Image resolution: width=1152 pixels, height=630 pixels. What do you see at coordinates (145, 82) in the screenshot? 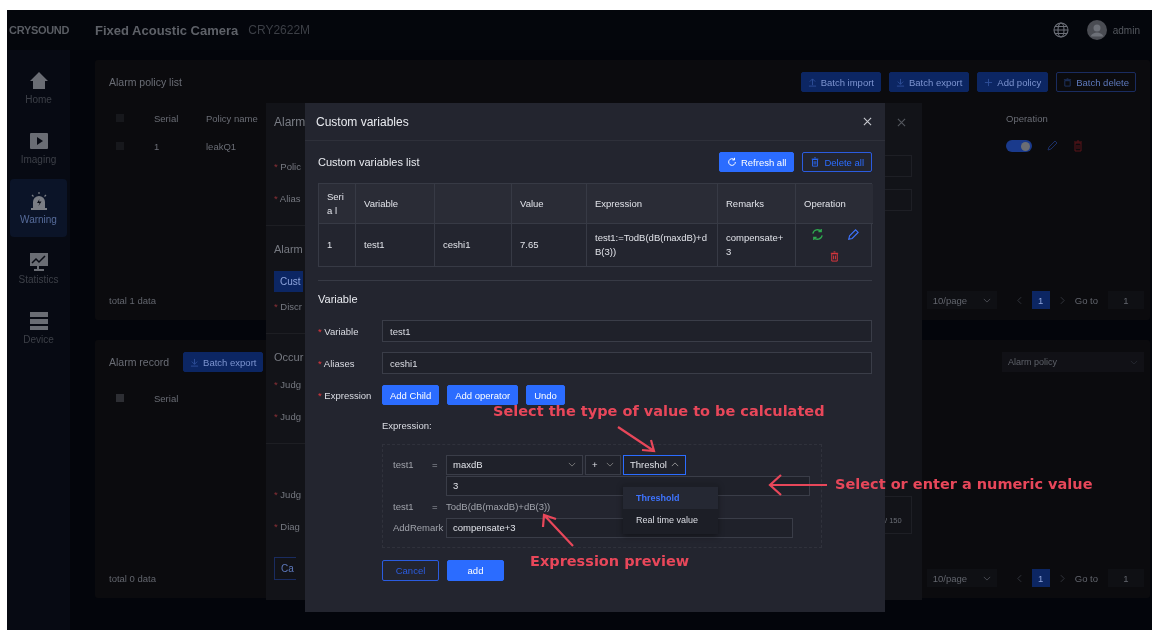
I see `card-title: Alarm policy list` at bounding box center [145, 82].